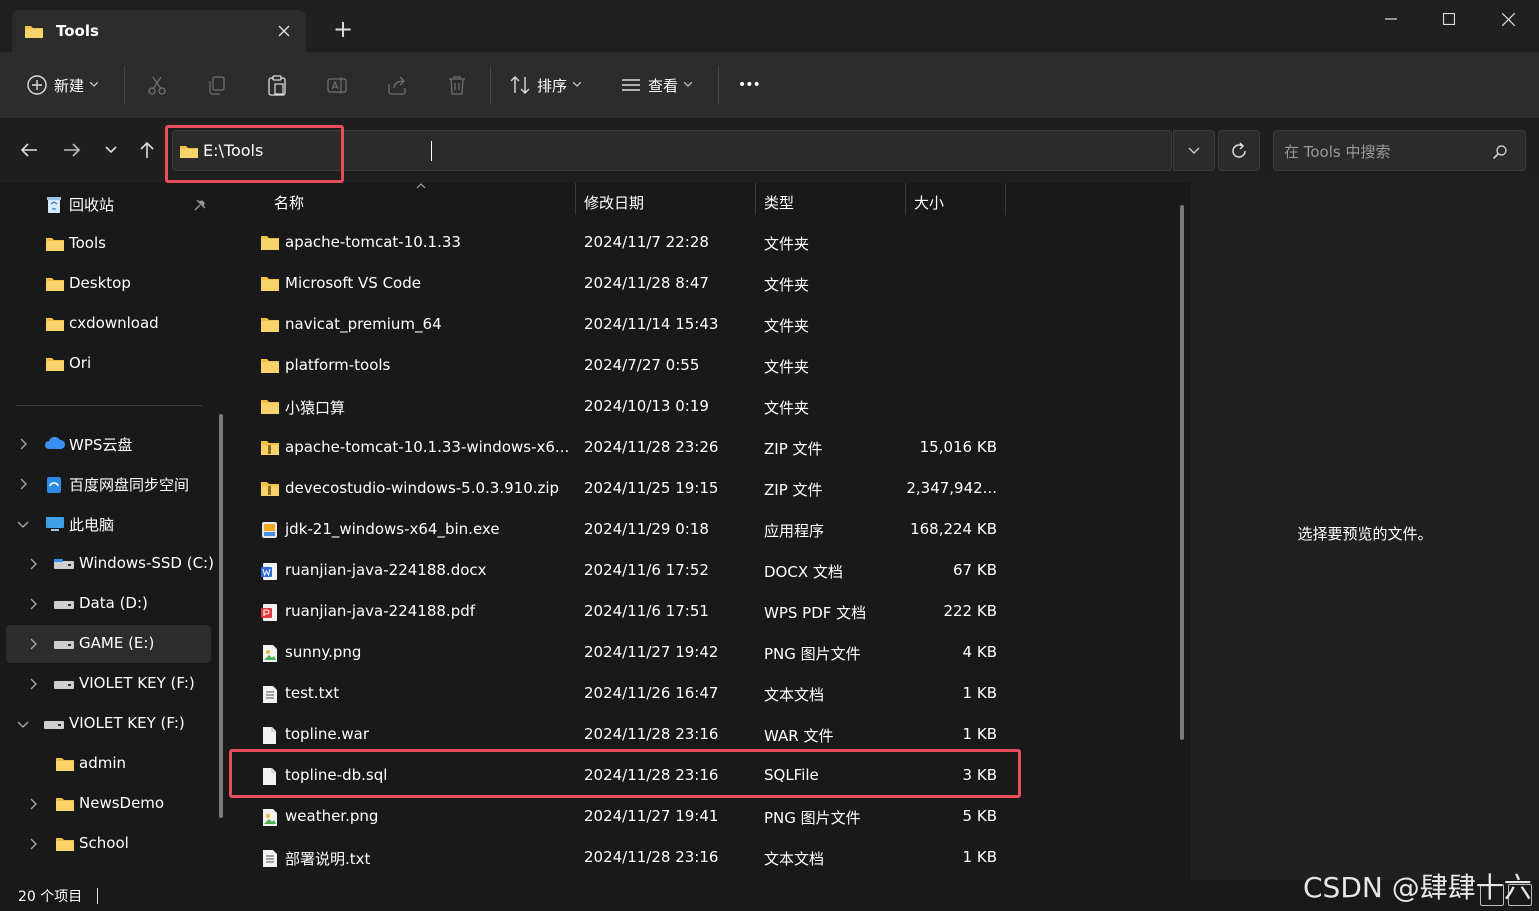 The image size is (1539, 911). Describe the element at coordinates (705, 283) in the screenshot. I see `table-row: Microsoft VS Code 2024/11/28 8:47 文件夹` at that location.